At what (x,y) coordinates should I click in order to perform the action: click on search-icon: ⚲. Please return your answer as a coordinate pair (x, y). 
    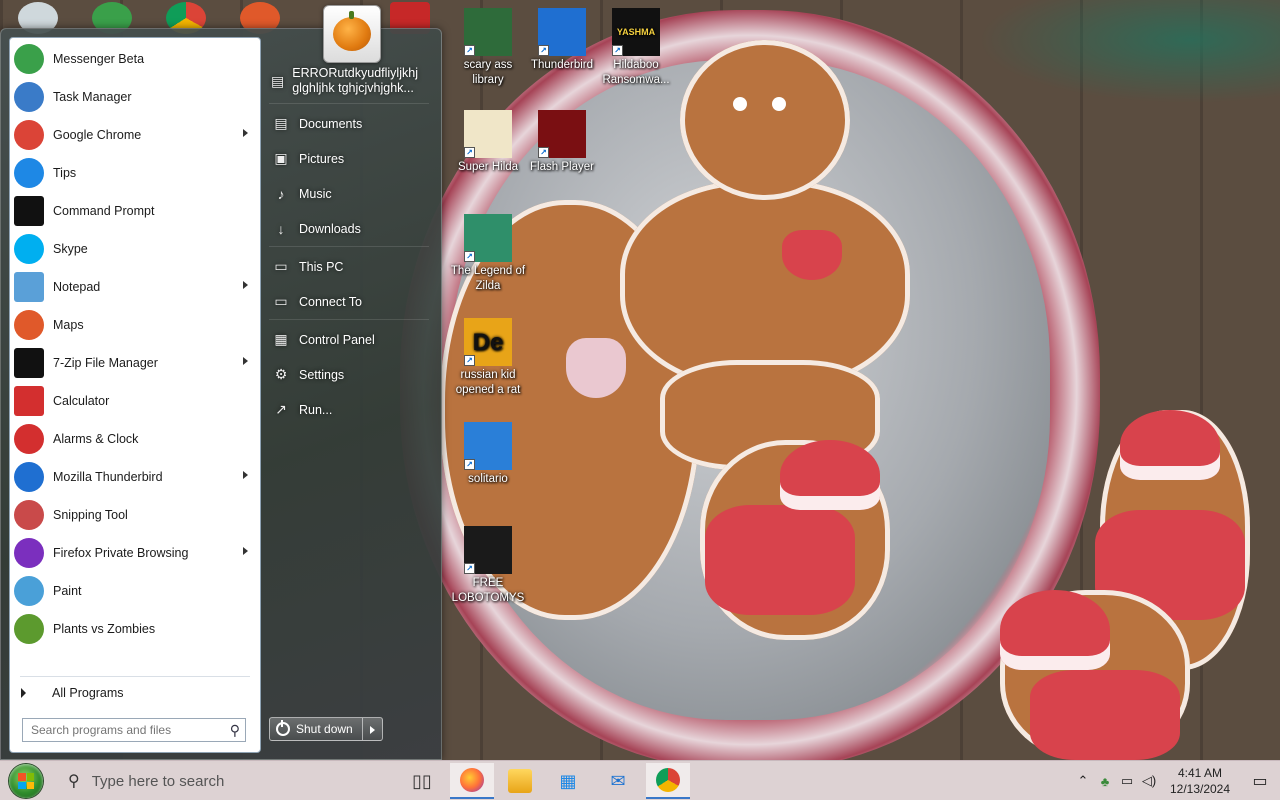
    Looking at the image, I should click on (235, 730).